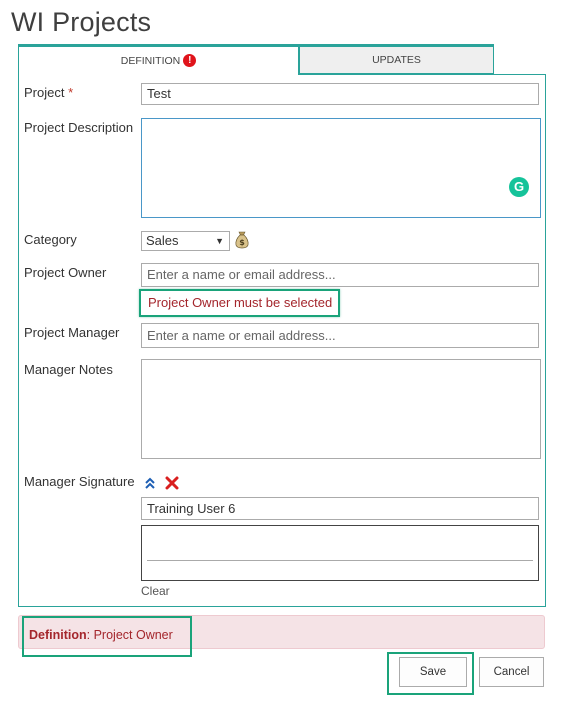 This screenshot has height=716, width=571. I want to click on save-button: Save, so click(433, 672).